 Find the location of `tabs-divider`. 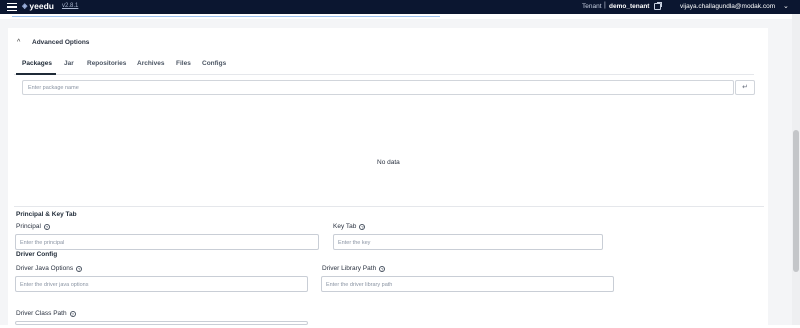

tabs-divider is located at coordinates (384, 74).